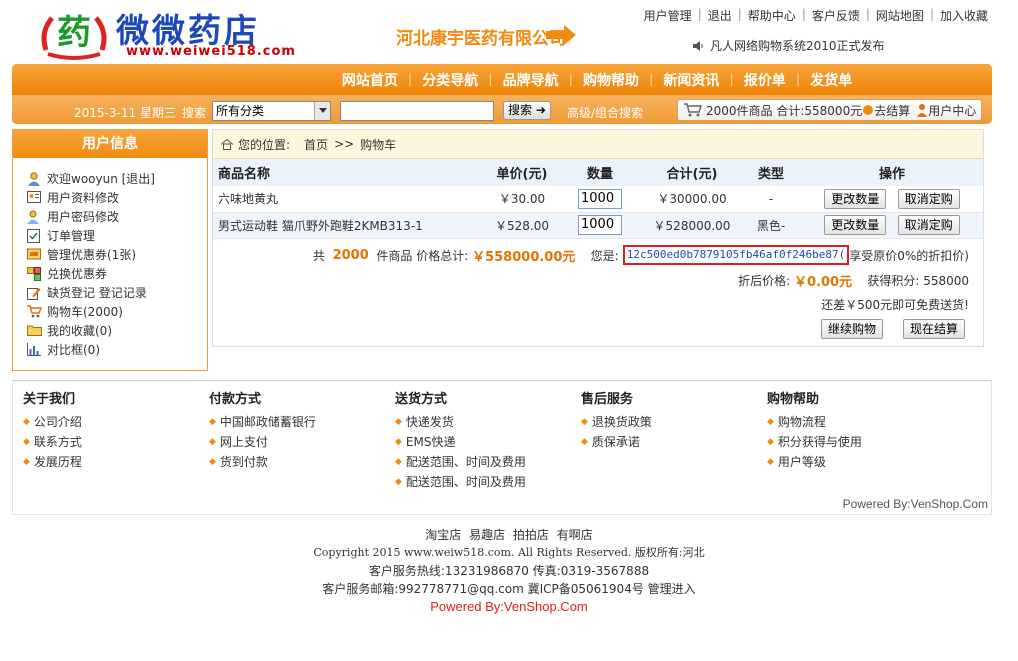  I want to click on nav-shopping-help: 购物帮助, so click(611, 80).